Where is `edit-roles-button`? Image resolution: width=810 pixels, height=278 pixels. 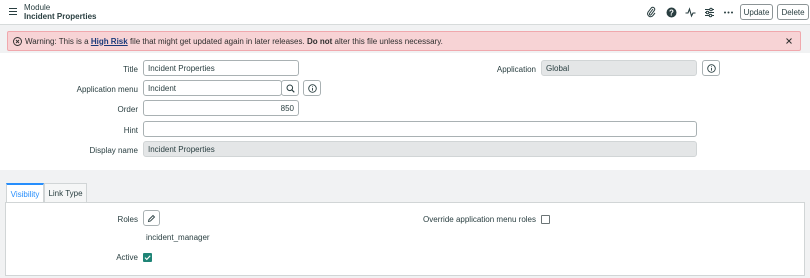 edit-roles-button is located at coordinates (151, 218).